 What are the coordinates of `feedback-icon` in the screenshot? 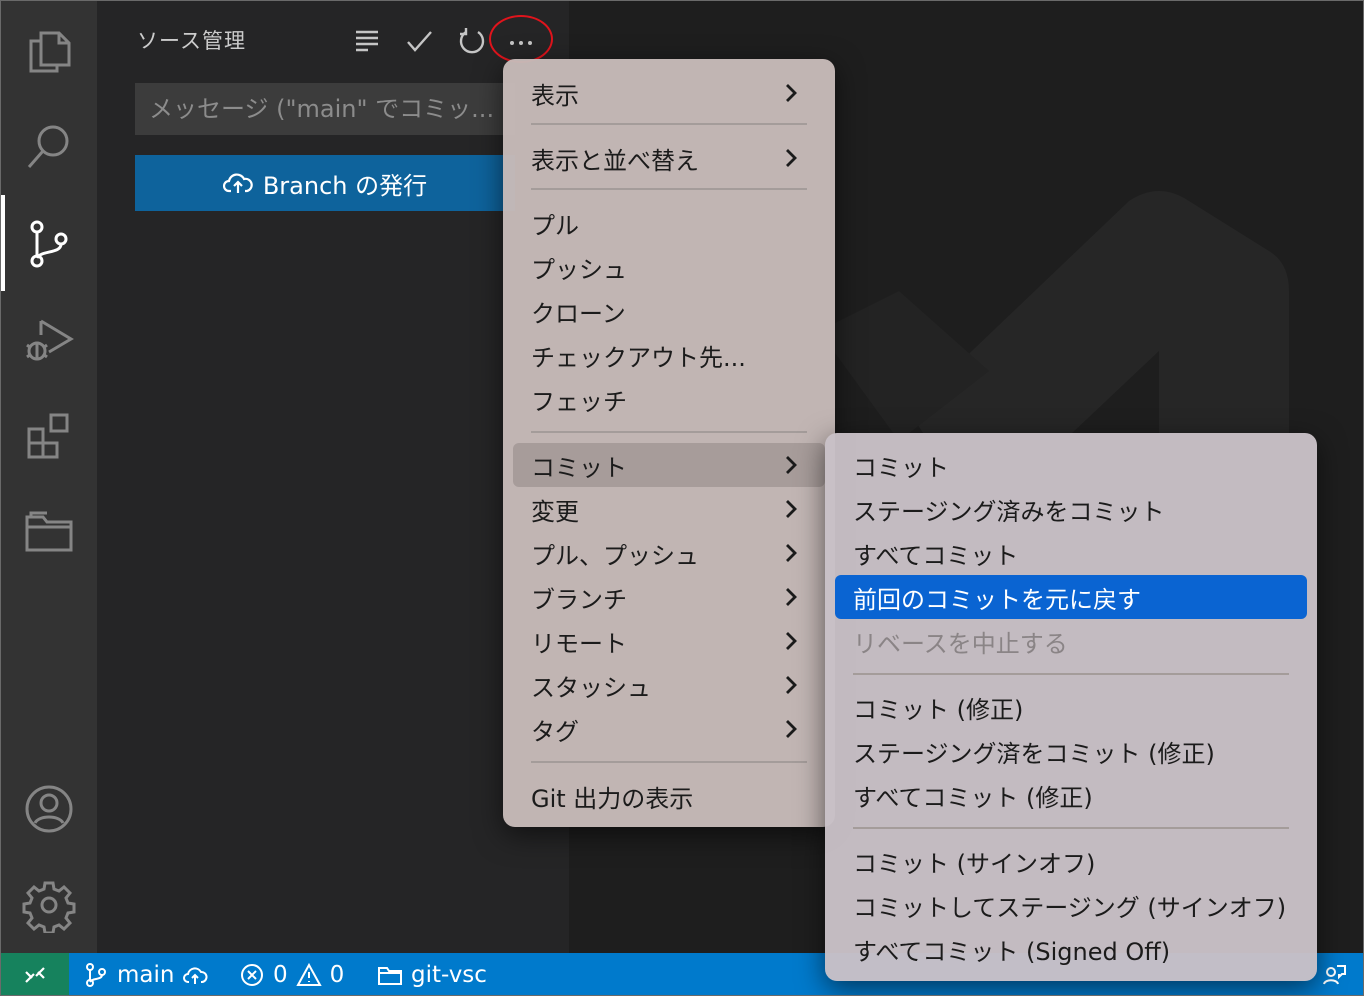 It's located at (1334, 975).